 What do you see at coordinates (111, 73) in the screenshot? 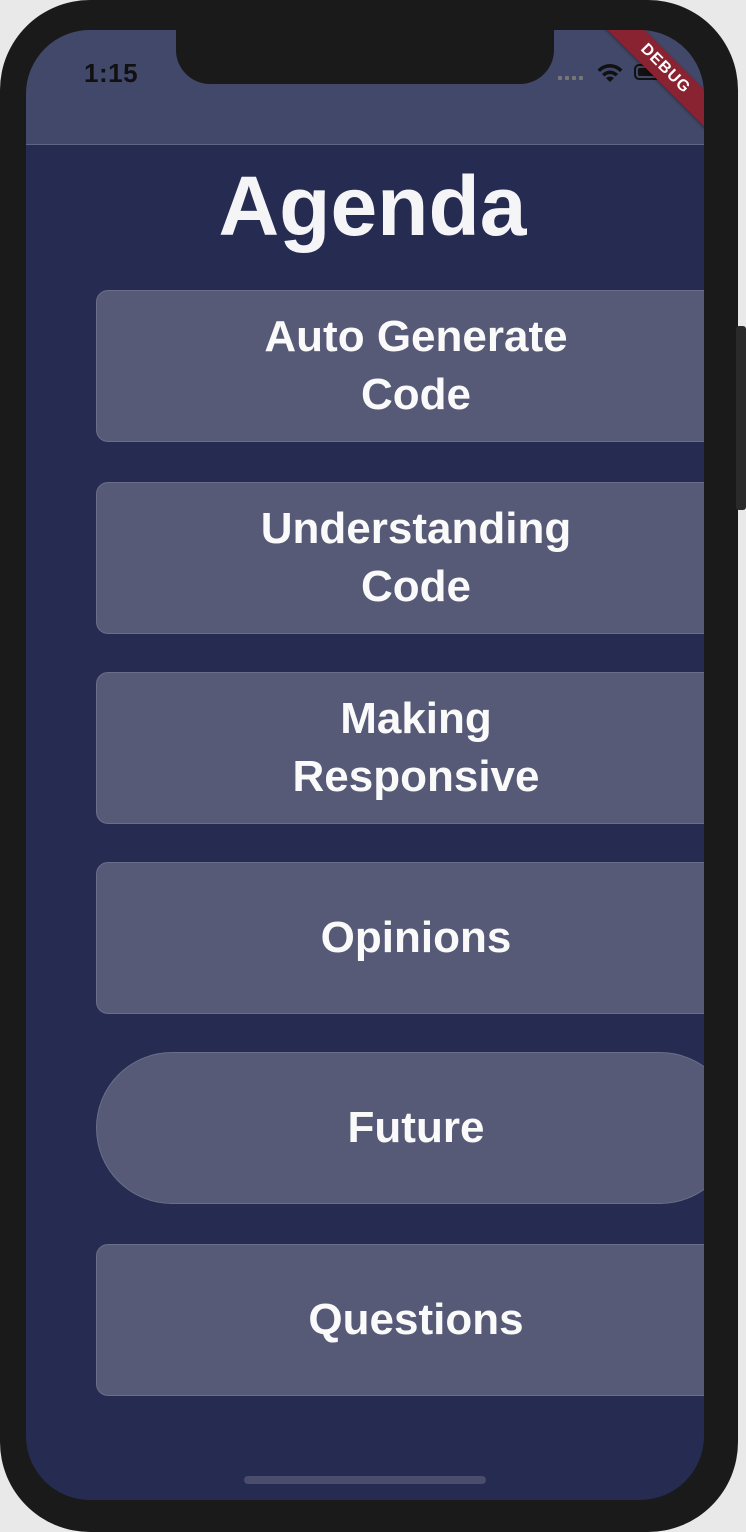
I see `status-time: 1:15` at bounding box center [111, 73].